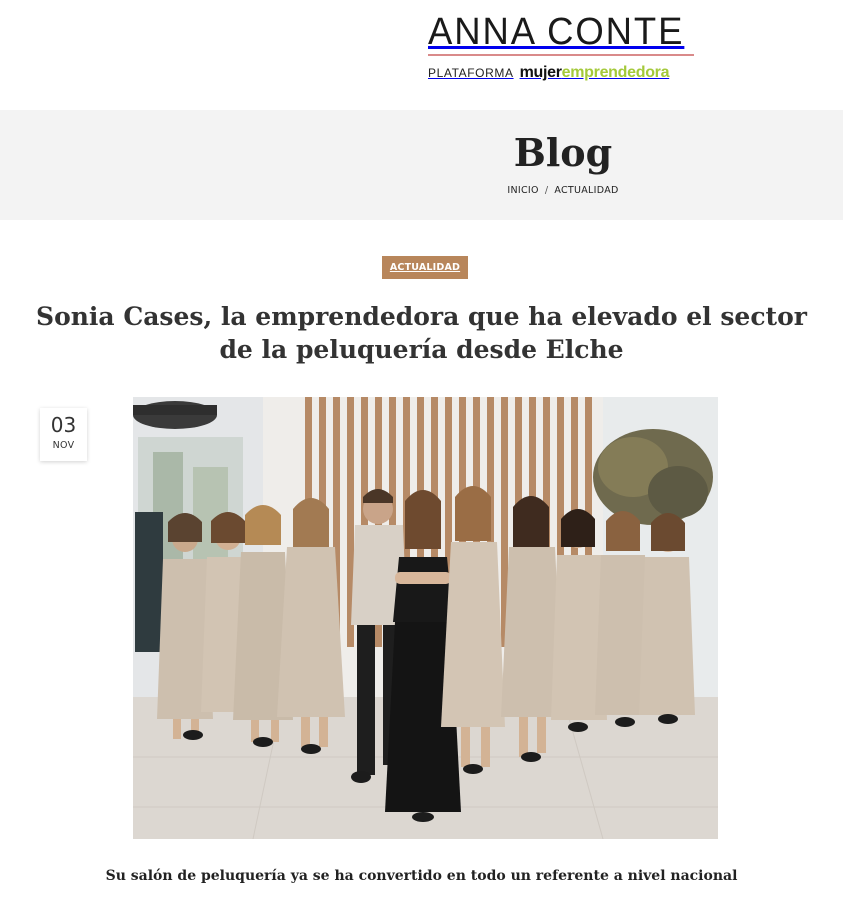 The width and height of the screenshot is (843, 900). What do you see at coordinates (471, 73) in the screenshot?
I see `logo-platform-label: PLATAFORMA` at bounding box center [471, 73].